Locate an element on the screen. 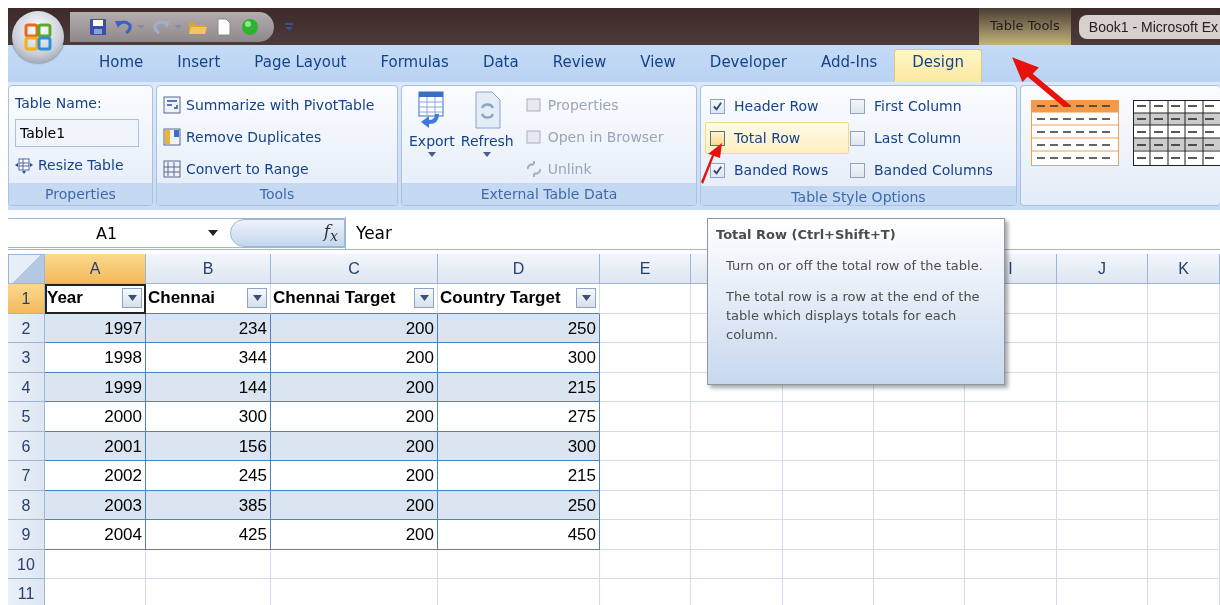 The image size is (1220, 605). ribbon-tab: Formulas is located at coordinates (414, 65).